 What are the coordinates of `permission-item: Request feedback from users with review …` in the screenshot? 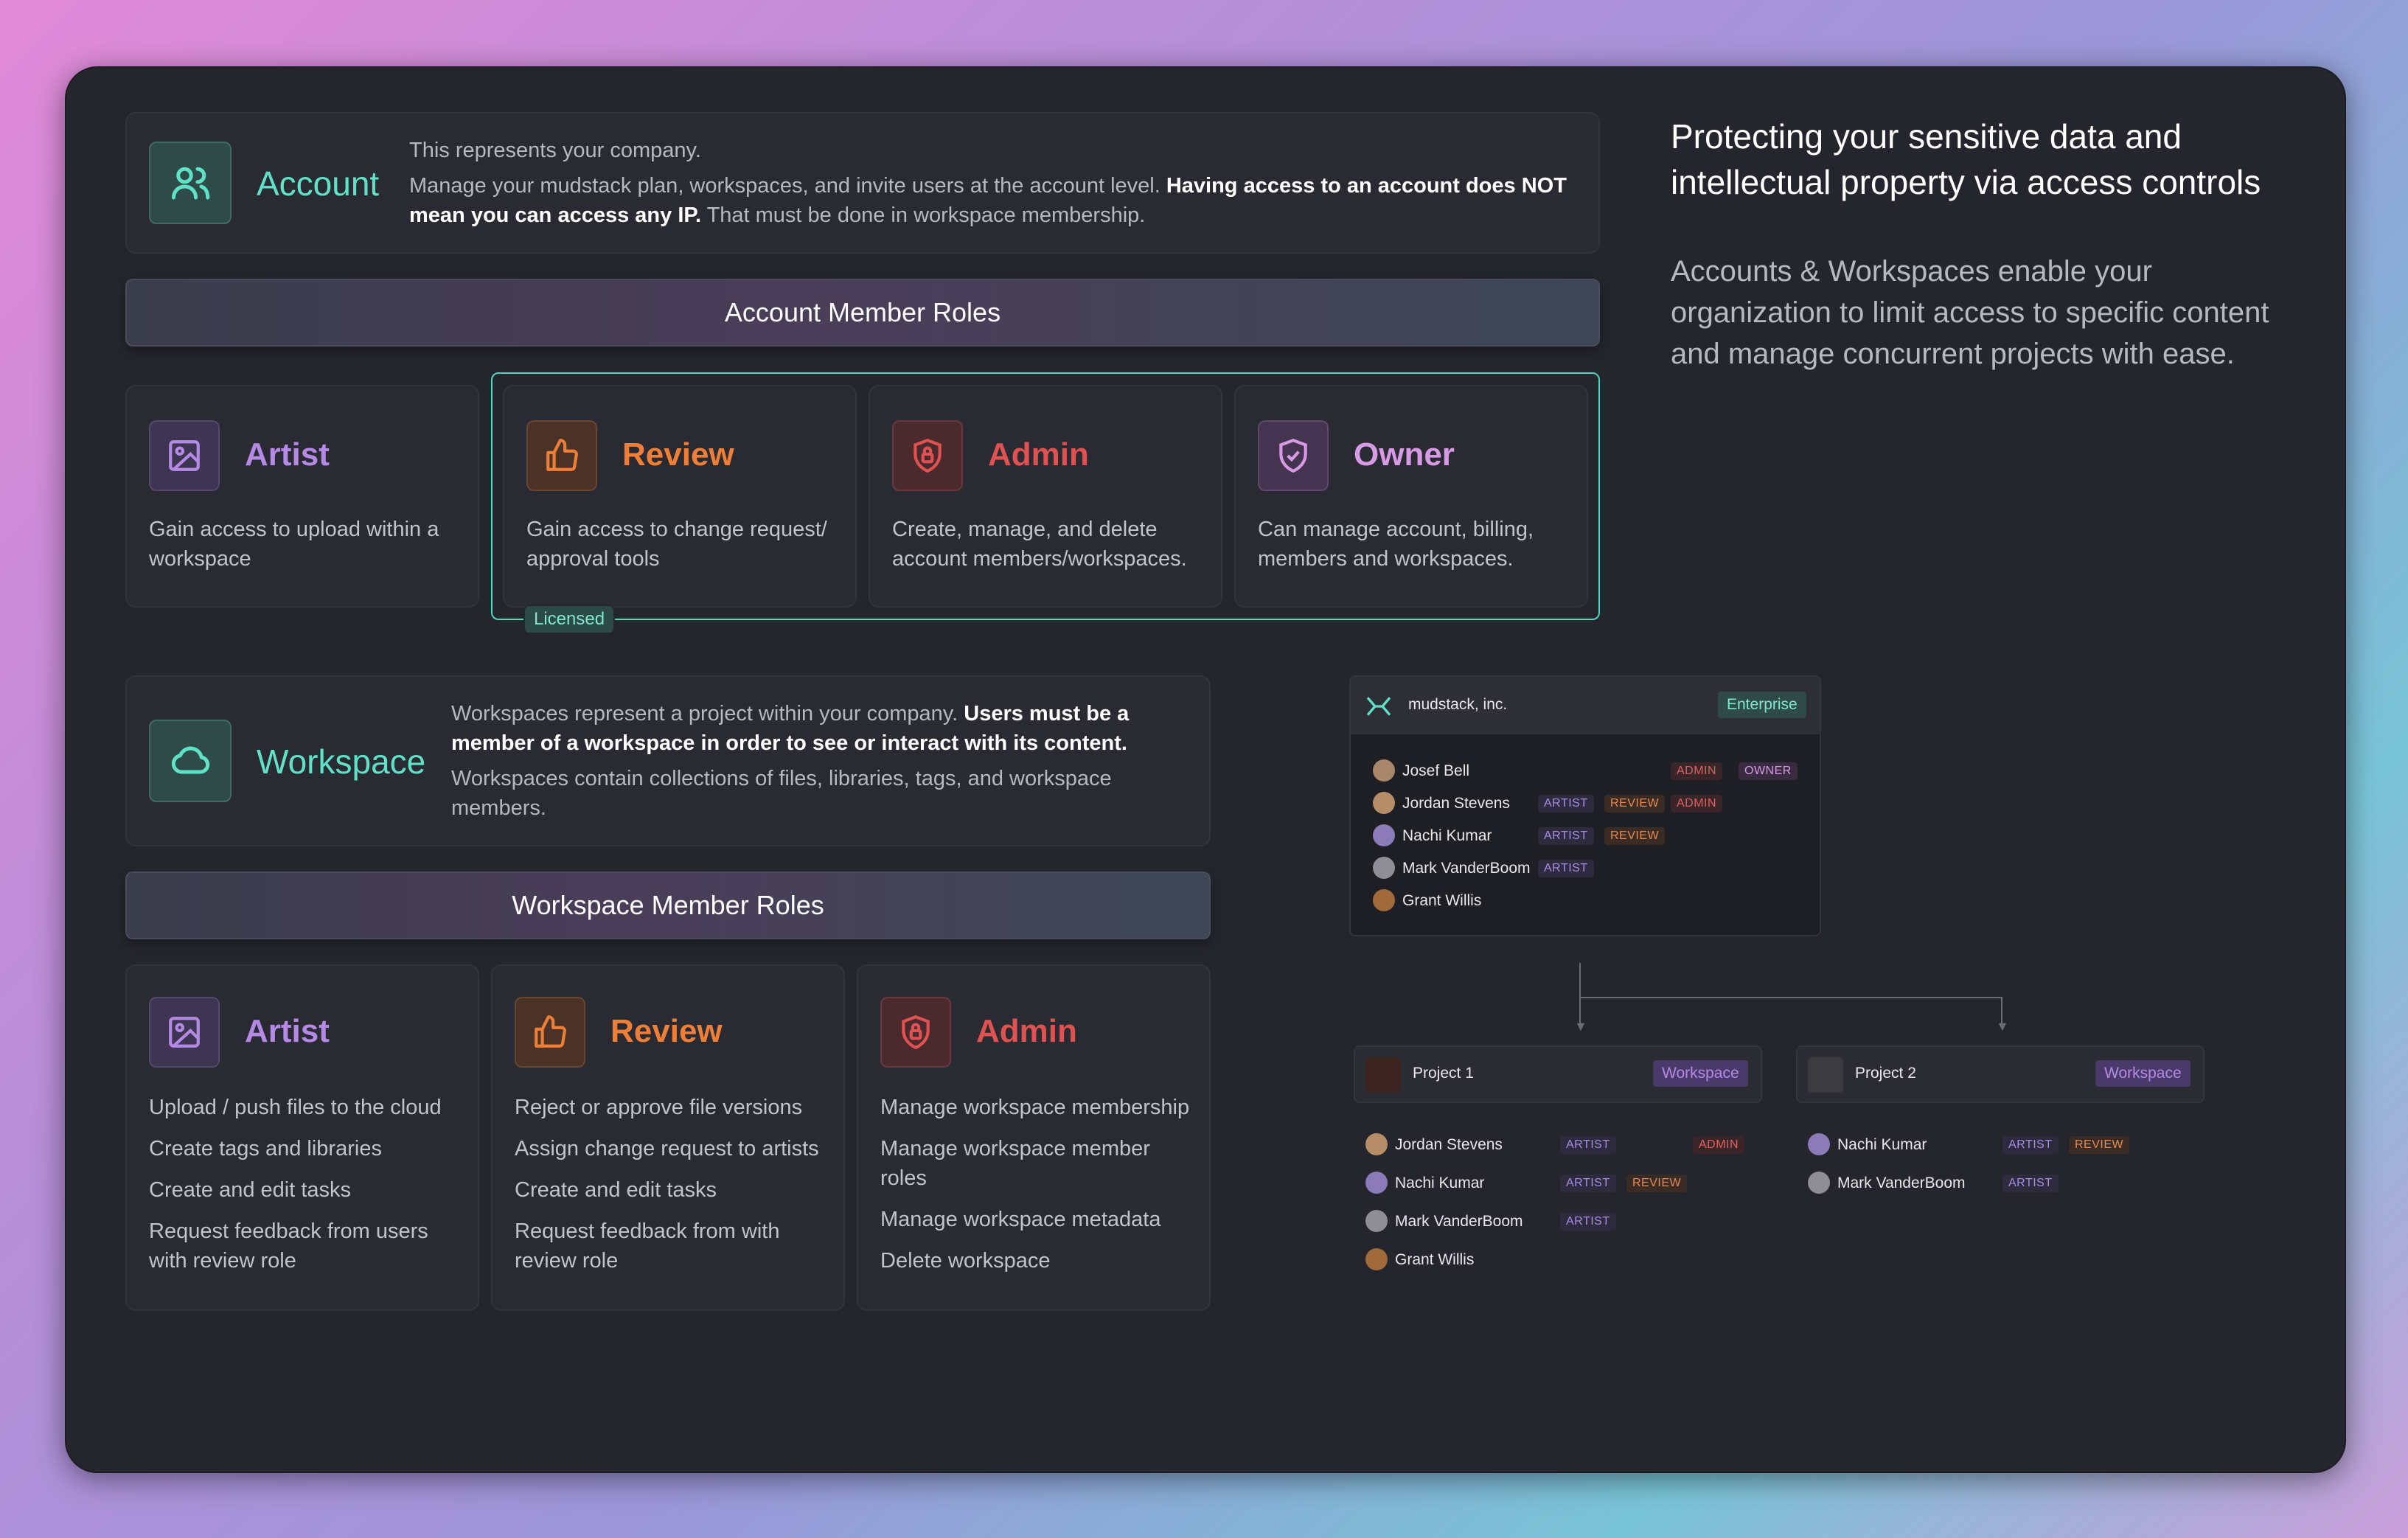 It's located at (288, 1246).